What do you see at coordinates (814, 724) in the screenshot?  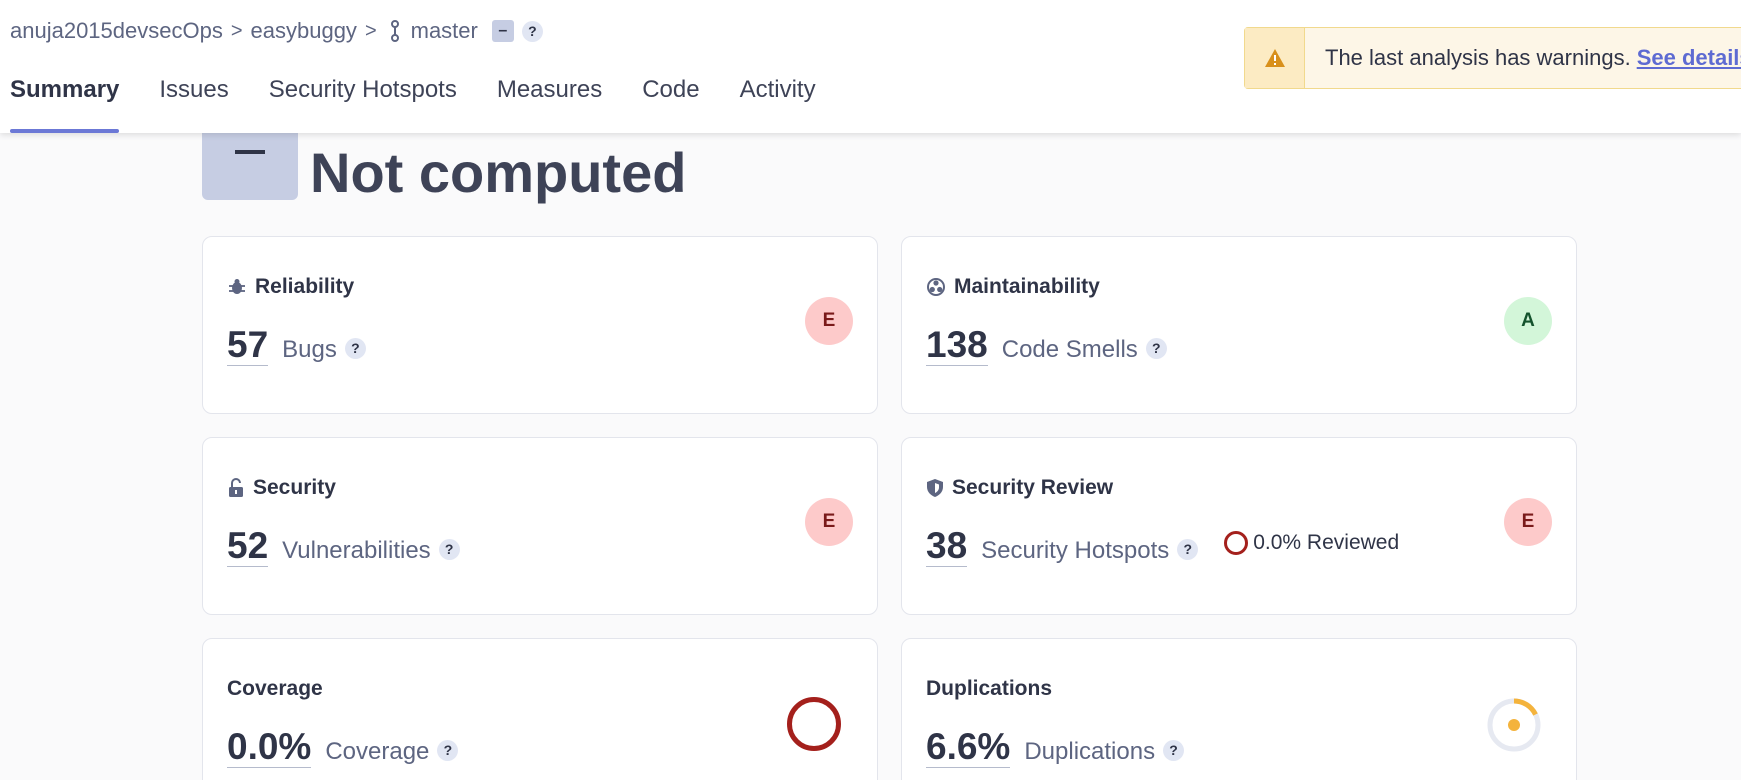 I see `coverage-ring-icon` at bounding box center [814, 724].